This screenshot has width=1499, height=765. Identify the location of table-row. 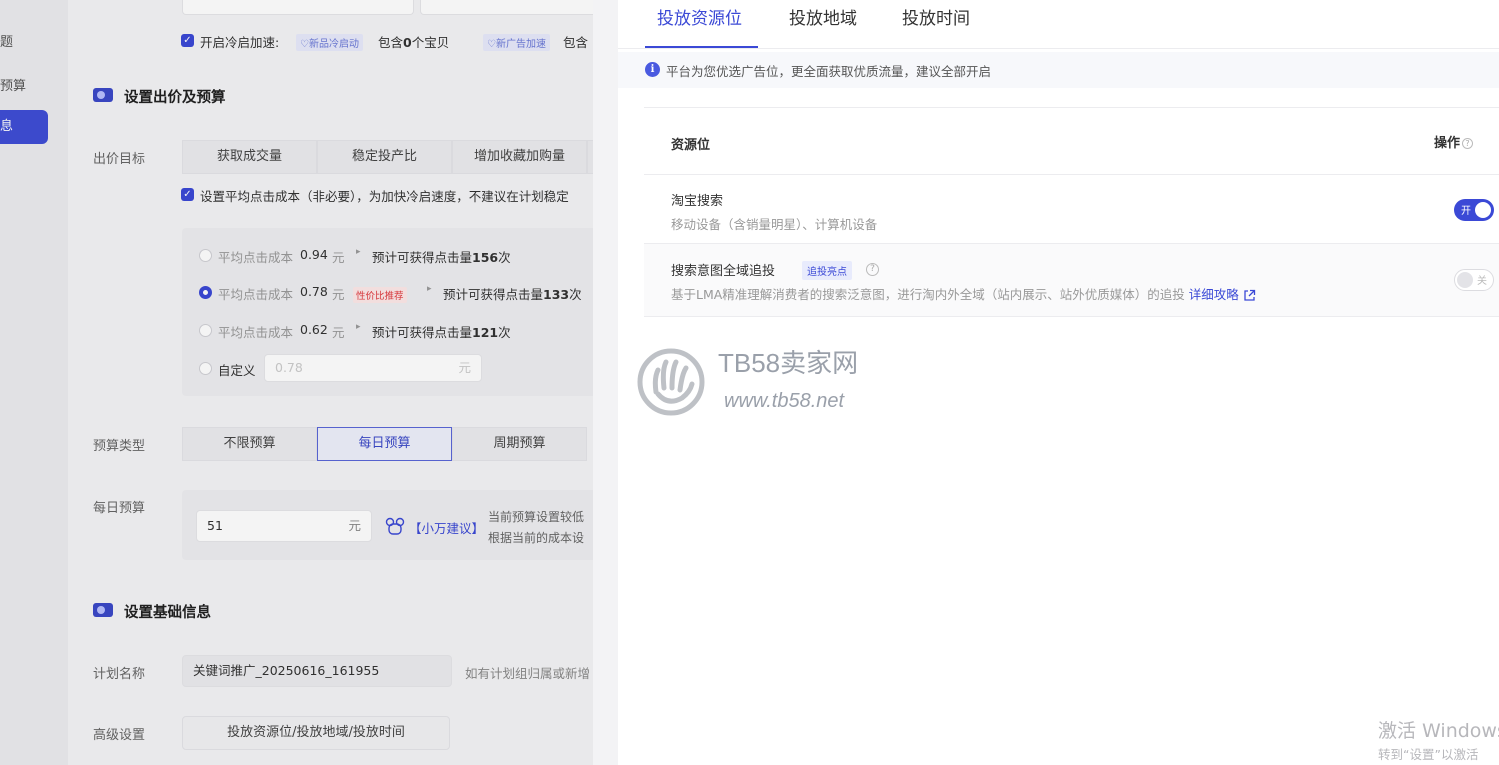
(1071, 280).